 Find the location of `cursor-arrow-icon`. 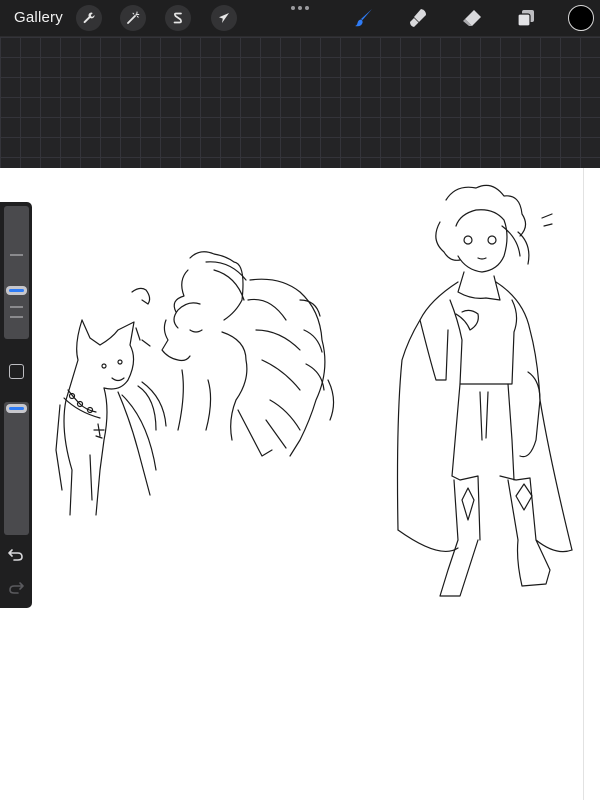

cursor-arrow-icon is located at coordinates (224, 18).